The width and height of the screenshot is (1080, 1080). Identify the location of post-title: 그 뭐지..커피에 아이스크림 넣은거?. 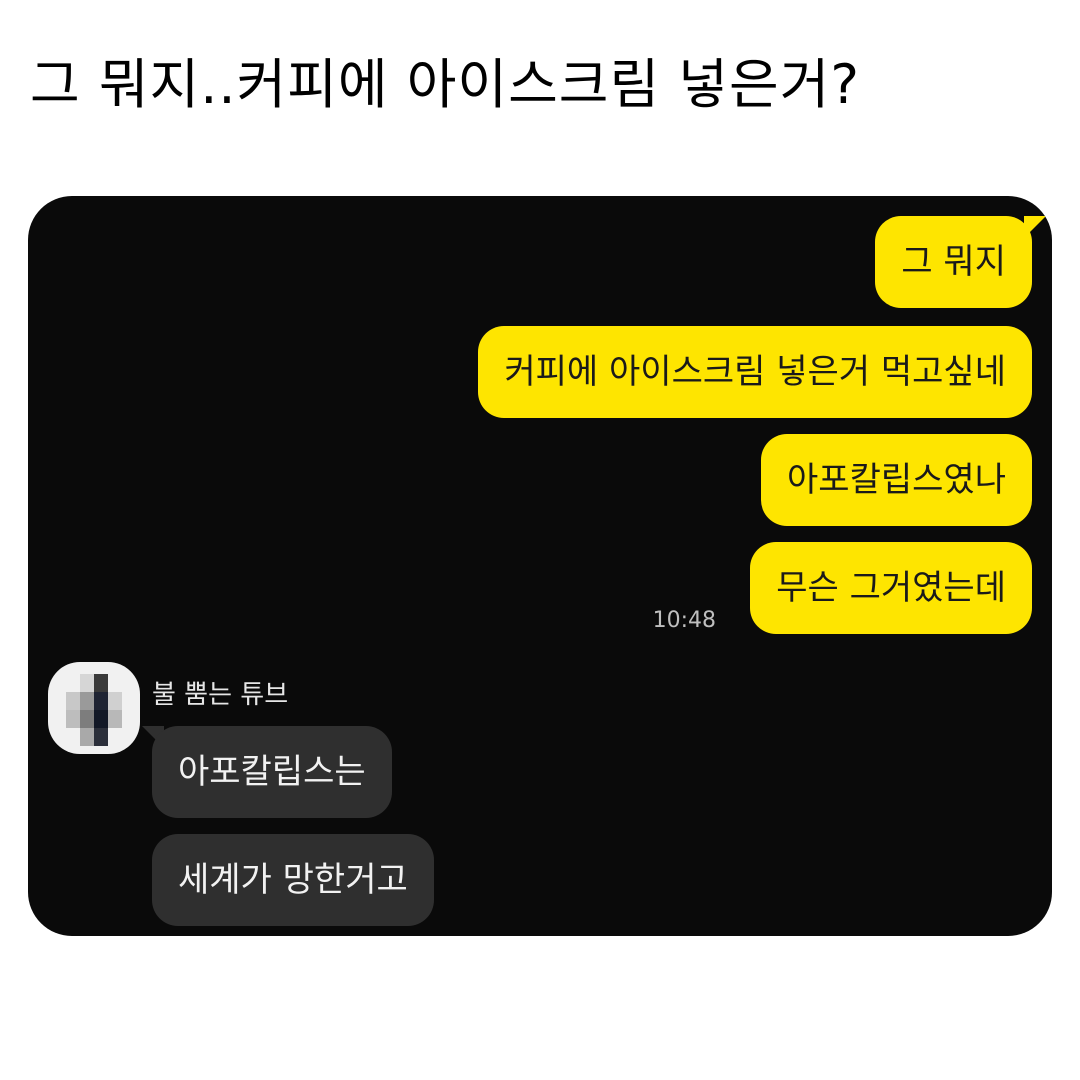
(445, 84).